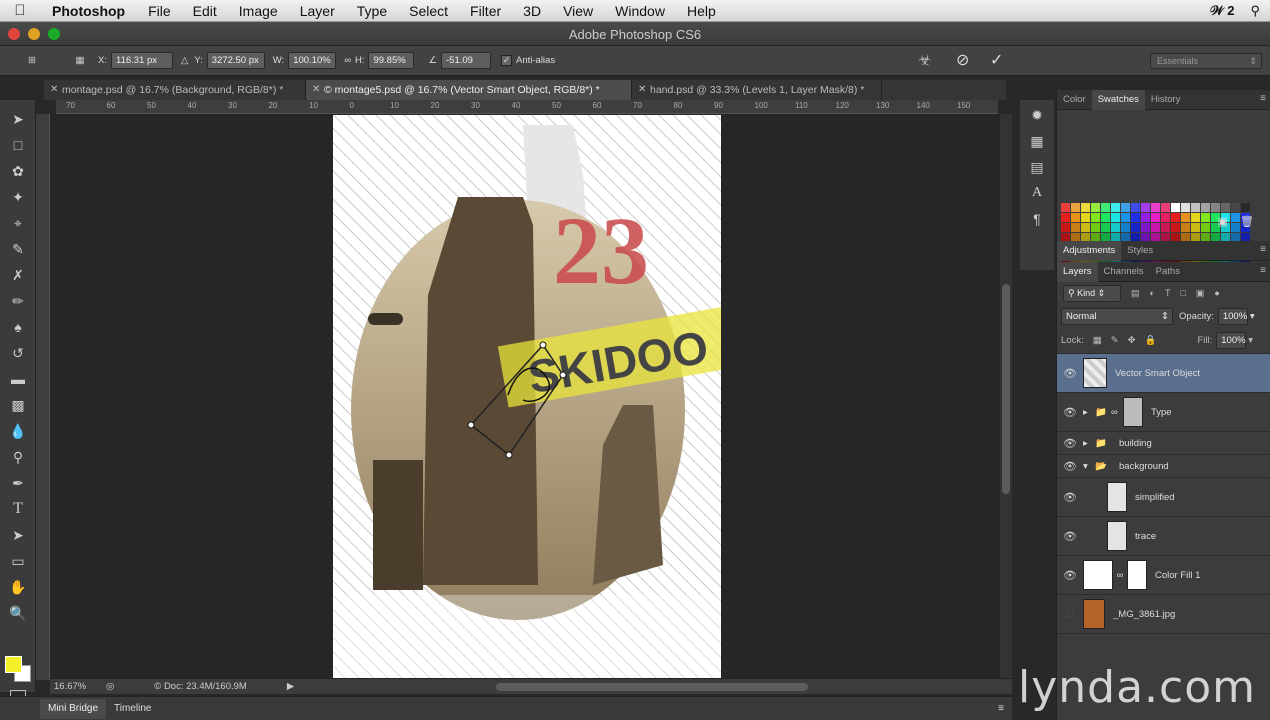 The width and height of the screenshot is (1270, 720). Describe the element at coordinates (205, 11) in the screenshot. I see `menu-edit: Edit` at that location.